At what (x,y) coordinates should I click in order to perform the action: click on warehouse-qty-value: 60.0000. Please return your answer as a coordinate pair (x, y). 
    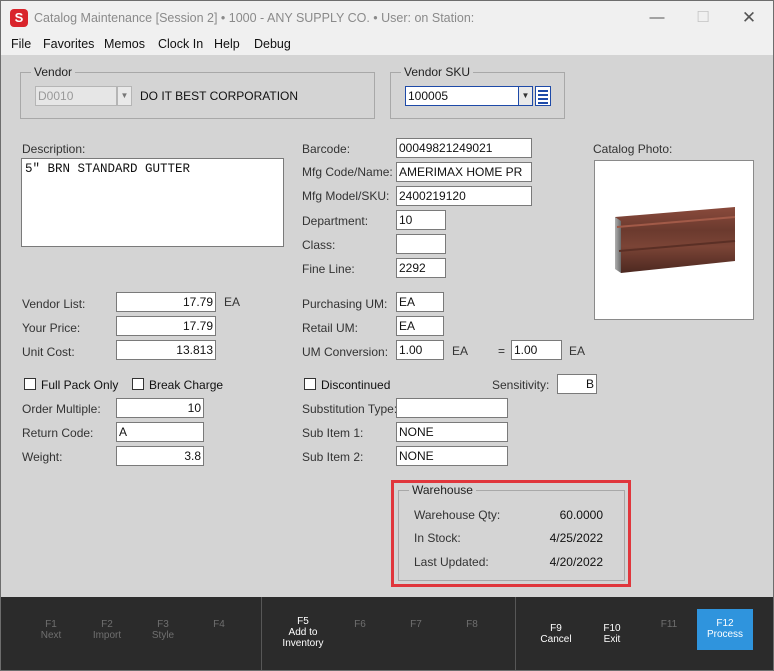
    Looking at the image, I should click on (581, 515).